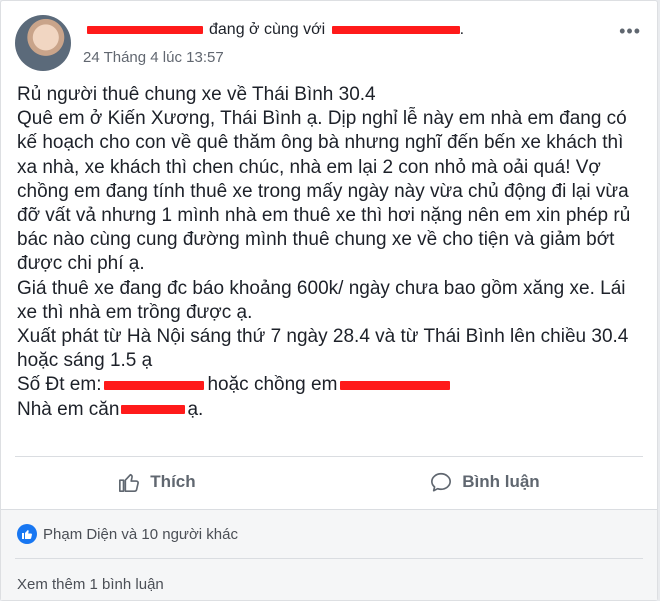 The width and height of the screenshot is (660, 601). I want to click on reactions-summary: Phạm Diện và 10 người khác, so click(127, 534).